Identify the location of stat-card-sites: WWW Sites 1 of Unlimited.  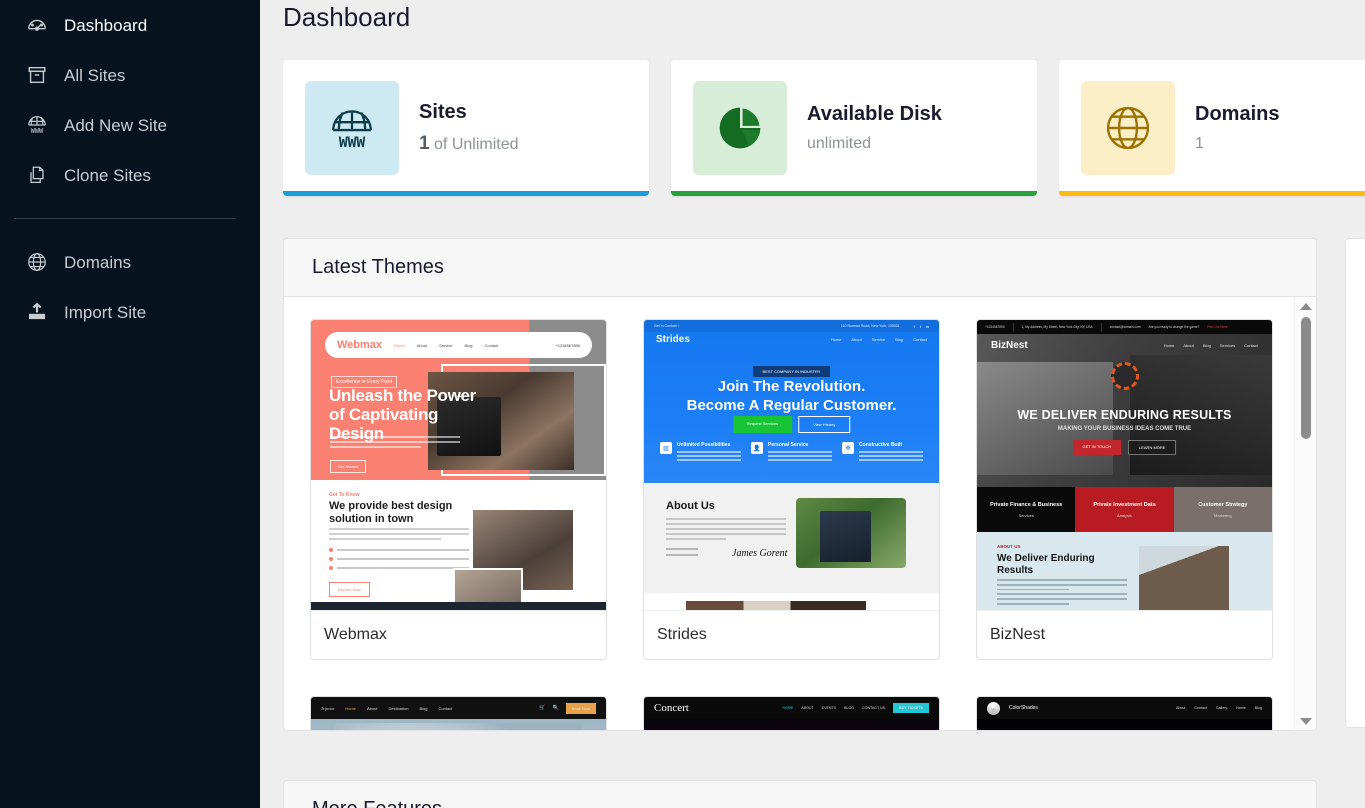
(466, 128).